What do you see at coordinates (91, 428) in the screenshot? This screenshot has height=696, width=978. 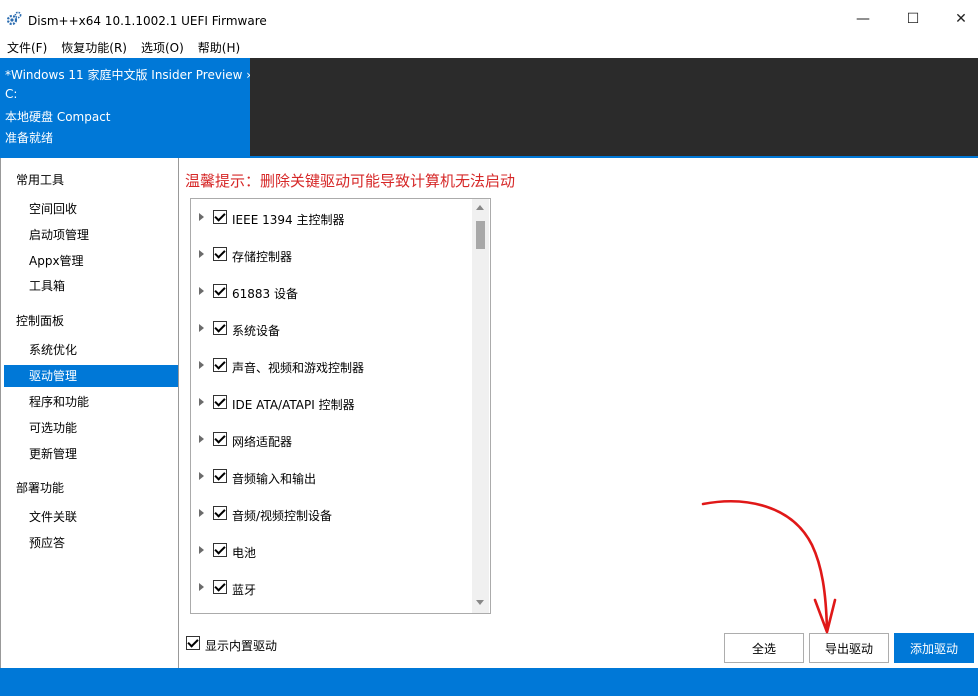 I see `sidebar-item-optional-features: 可选功能` at bounding box center [91, 428].